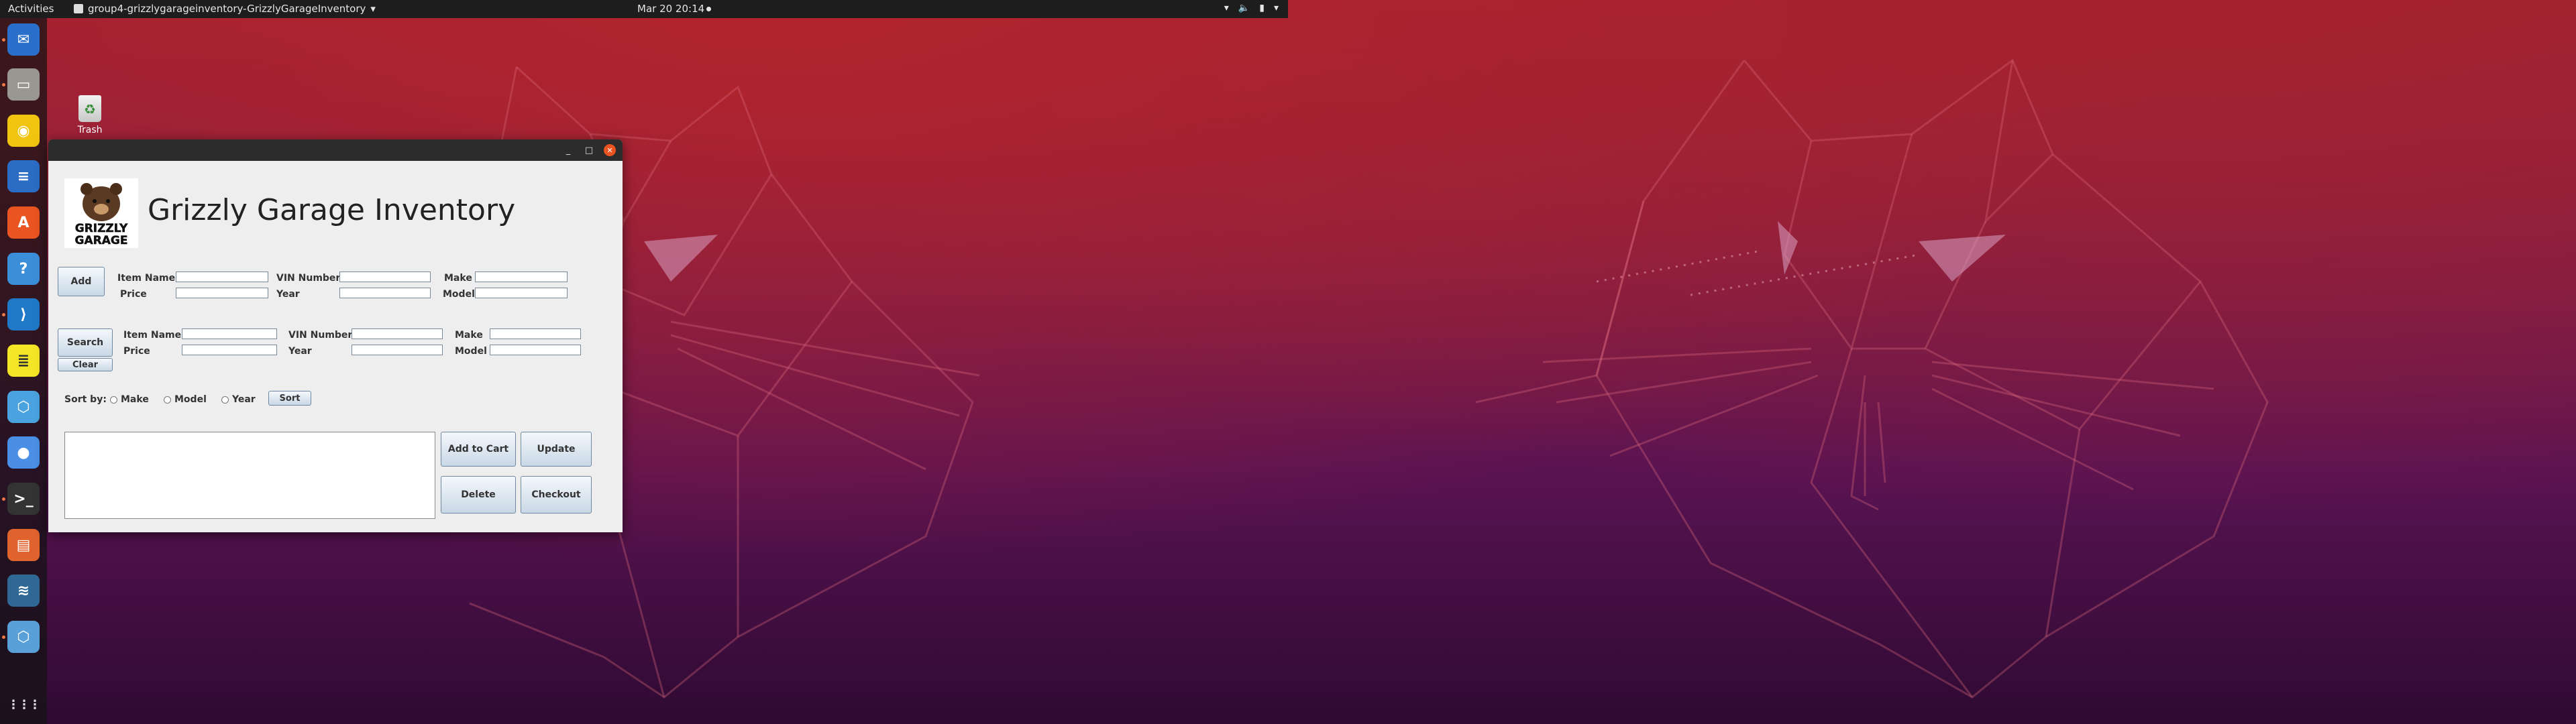  What do you see at coordinates (229, 350) in the screenshot?
I see `search-price-field` at bounding box center [229, 350].